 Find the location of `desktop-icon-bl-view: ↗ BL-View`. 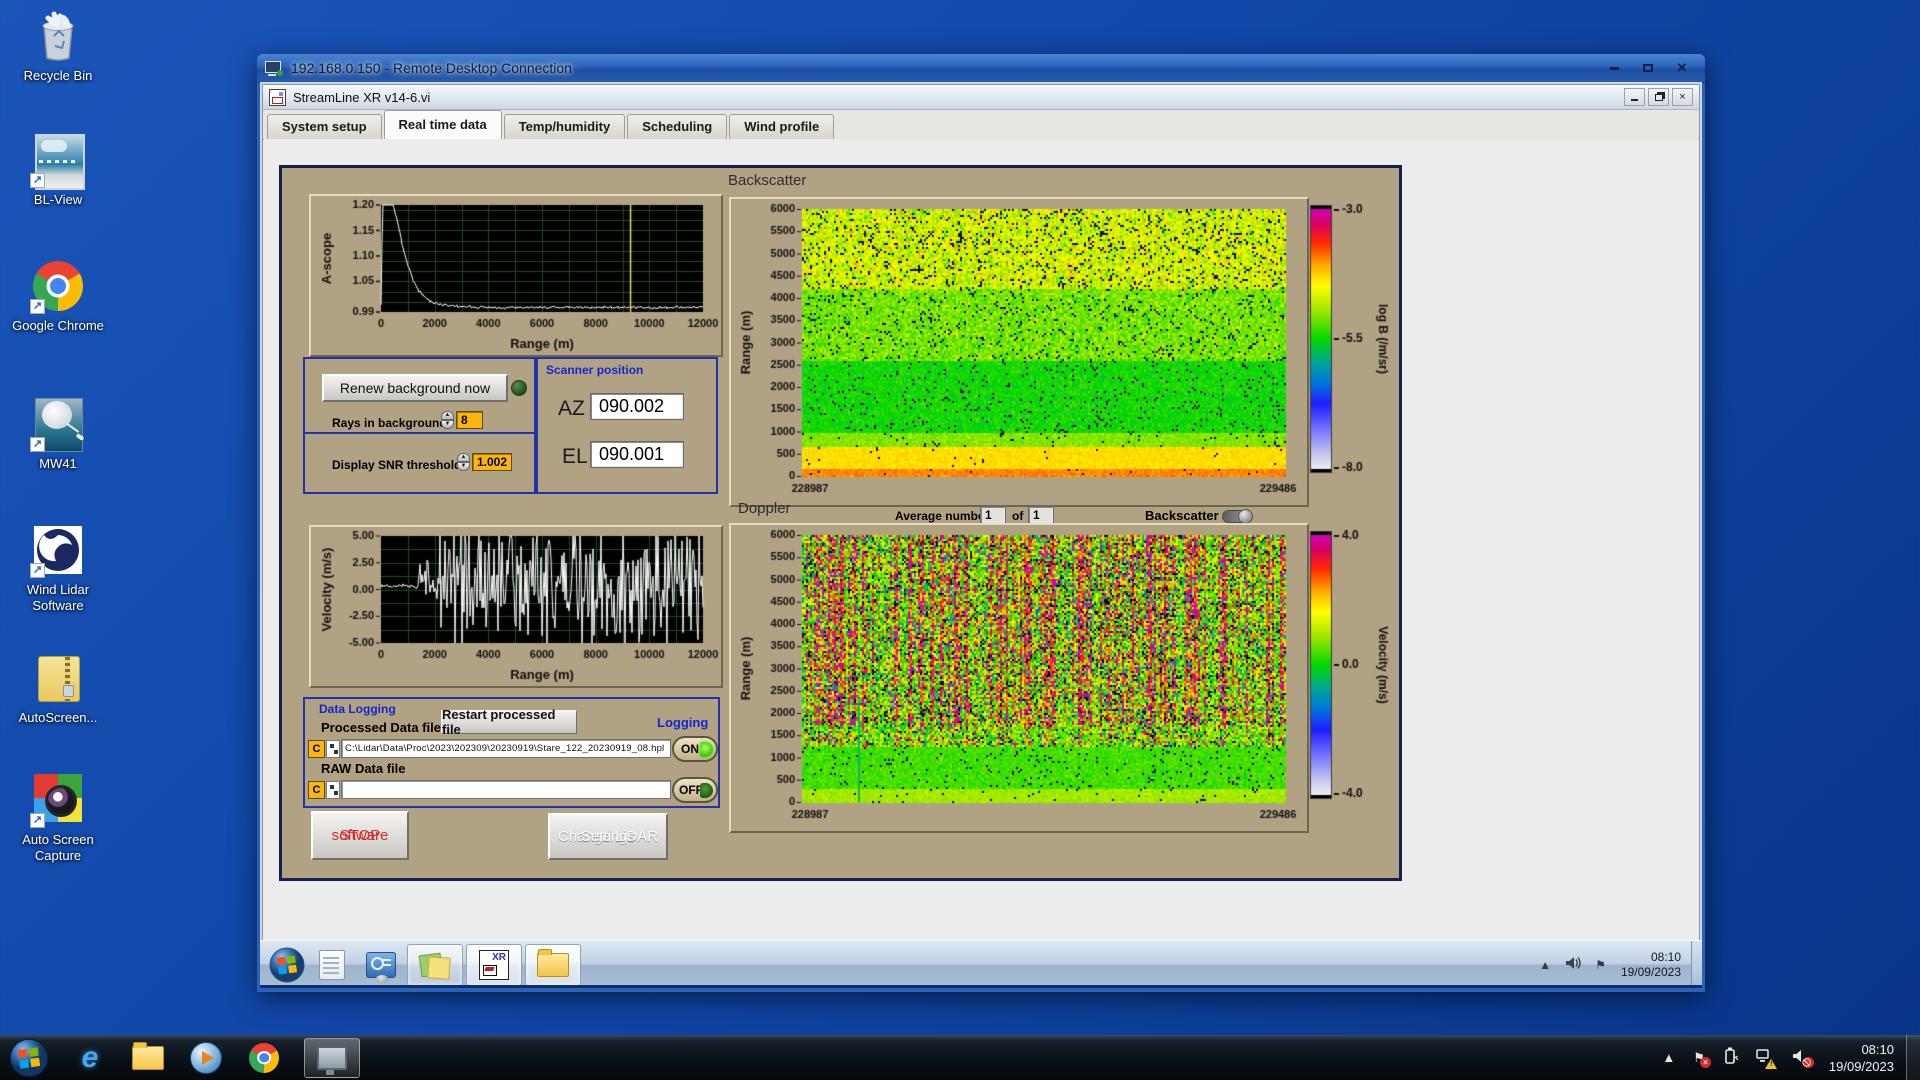

desktop-icon-bl-view: ↗ BL-View is located at coordinates (58, 170).